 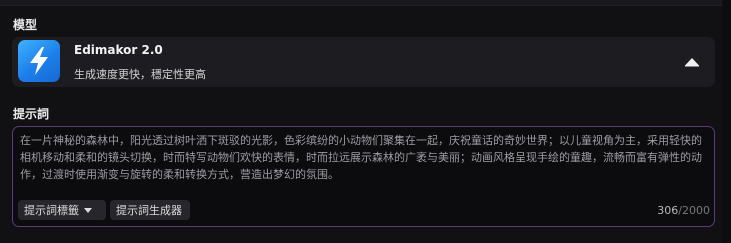 I want to click on prompt-tags-label: 提示詞標籤, so click(x=51, y=210).